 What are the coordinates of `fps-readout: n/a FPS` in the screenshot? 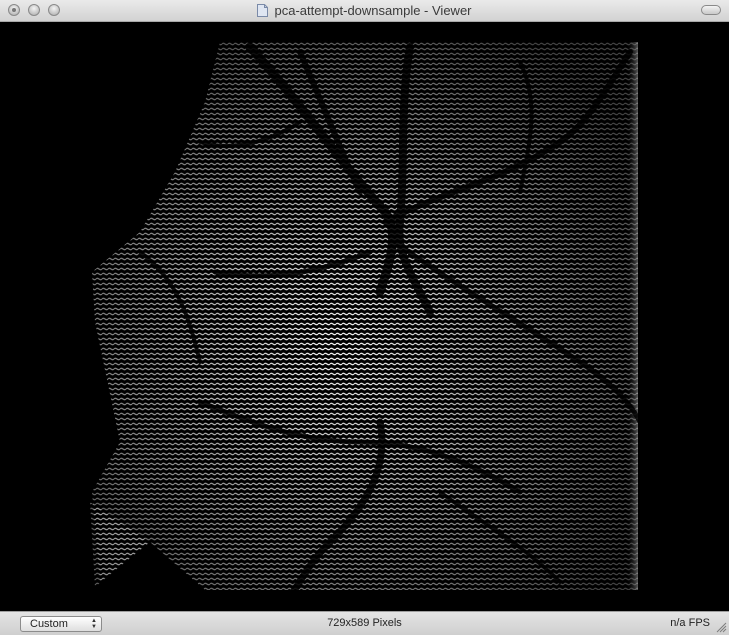 It's located at (690, 623).